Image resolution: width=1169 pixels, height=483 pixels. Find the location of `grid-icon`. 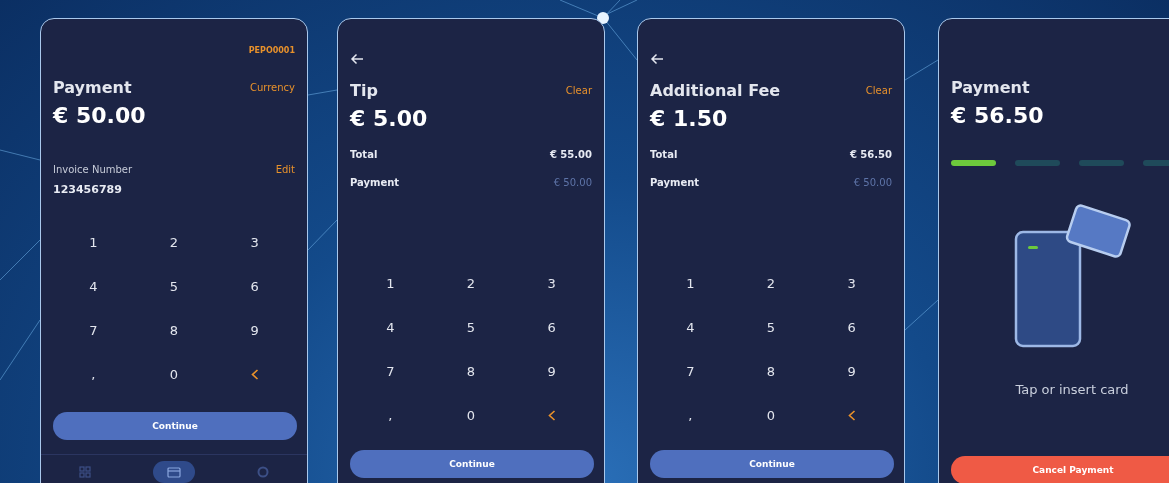

grid-icon is located at coordinates (85, 472).